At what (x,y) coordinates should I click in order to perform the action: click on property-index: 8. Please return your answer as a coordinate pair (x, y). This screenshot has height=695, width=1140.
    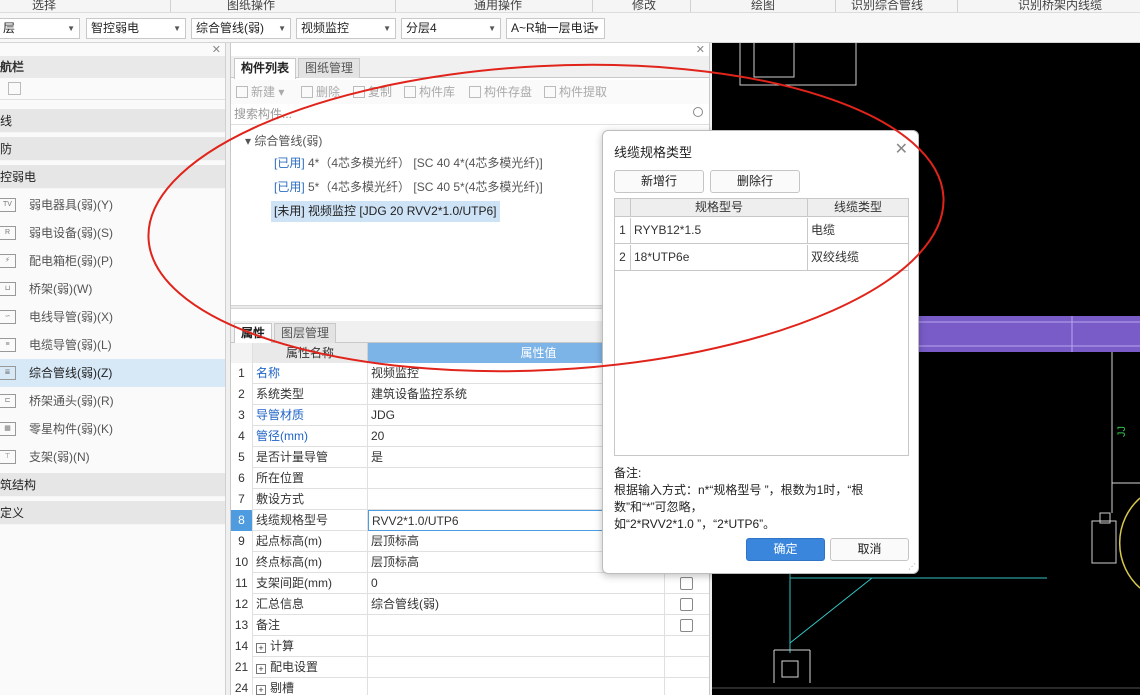
    Looking at the image, I should click on (242, 520).